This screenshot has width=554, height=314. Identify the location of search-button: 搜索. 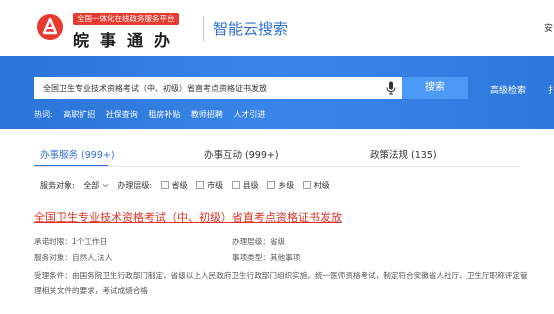
(435, 88).